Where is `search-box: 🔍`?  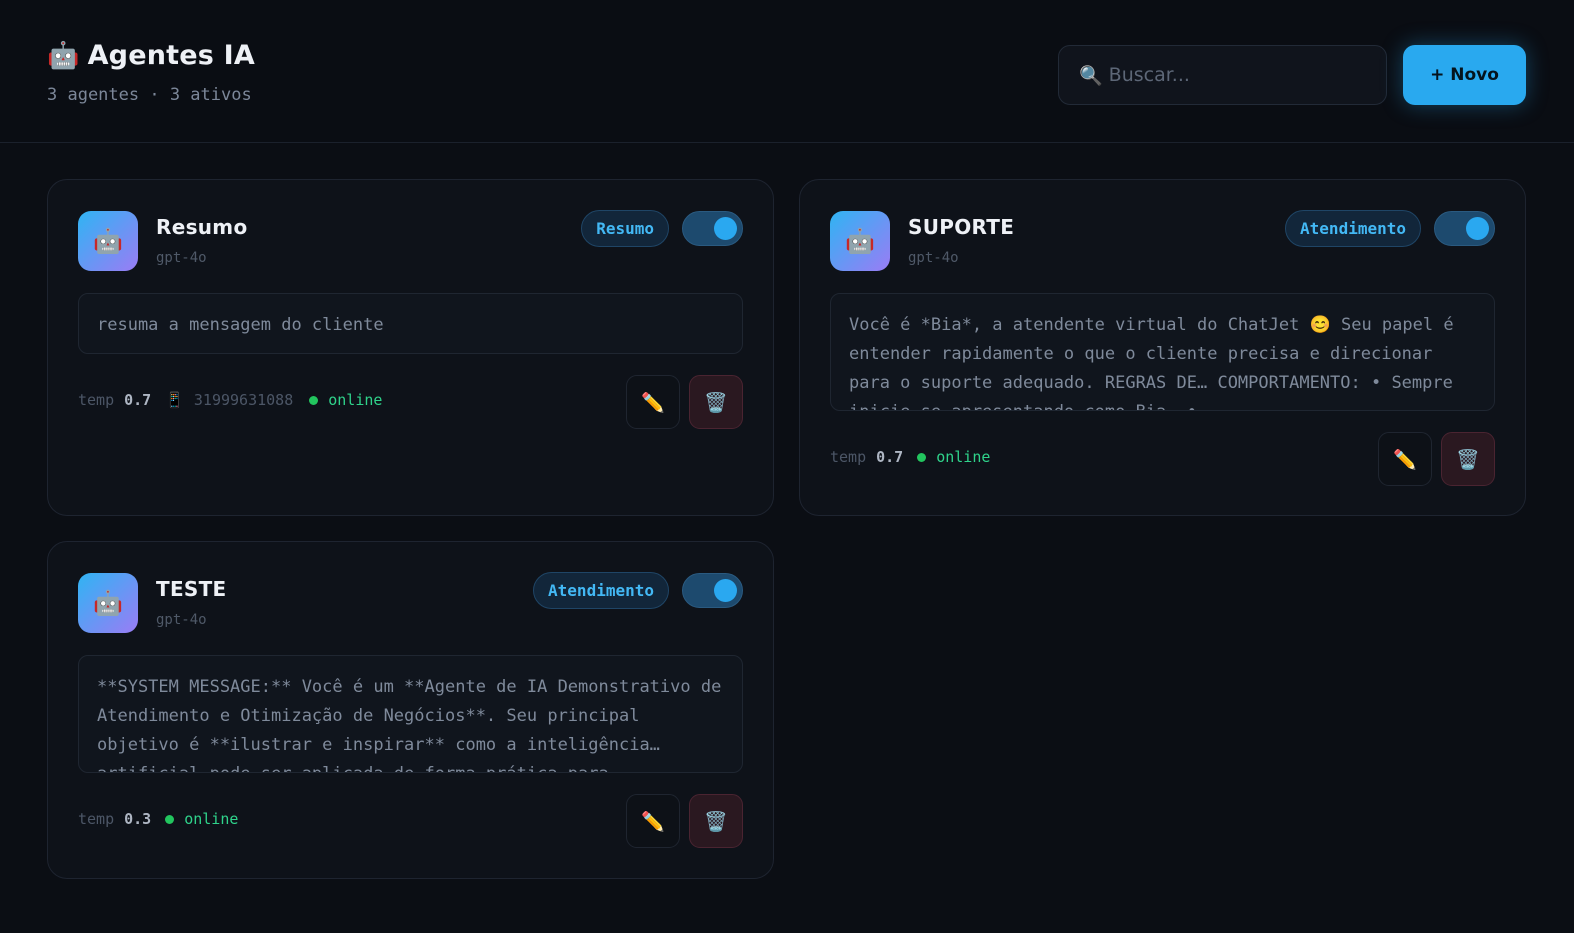
search-box: 🔍 is located at coordinates (1222, 75).